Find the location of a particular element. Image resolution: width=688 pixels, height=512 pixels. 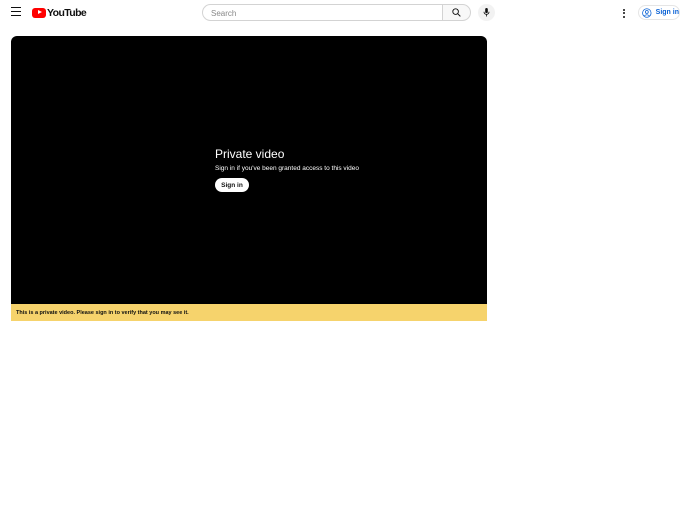

search-button is located at coordinates (456, 12).